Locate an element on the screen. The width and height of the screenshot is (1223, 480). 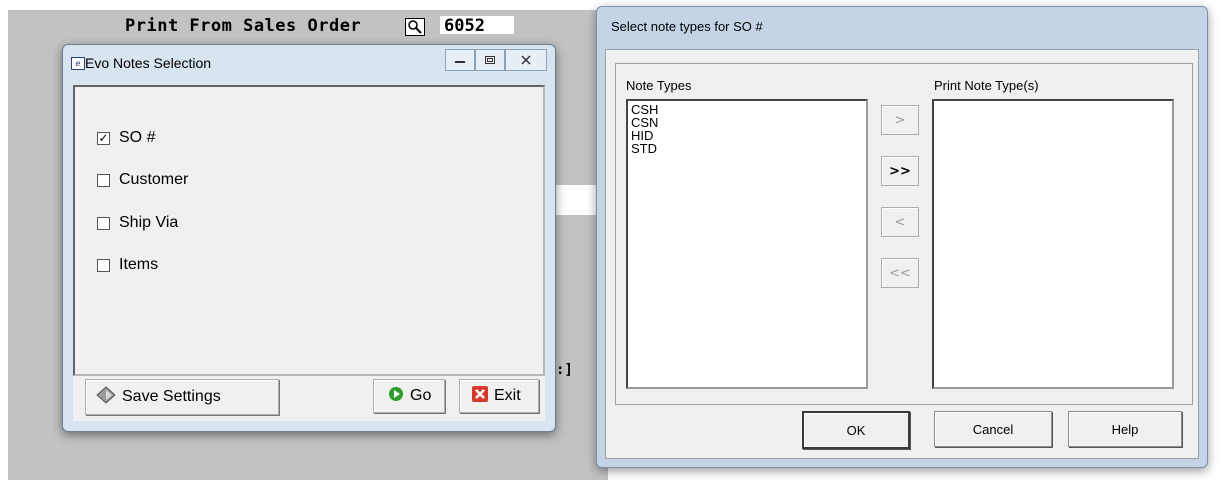
go-button: Go is located at coordinates (409, 396).